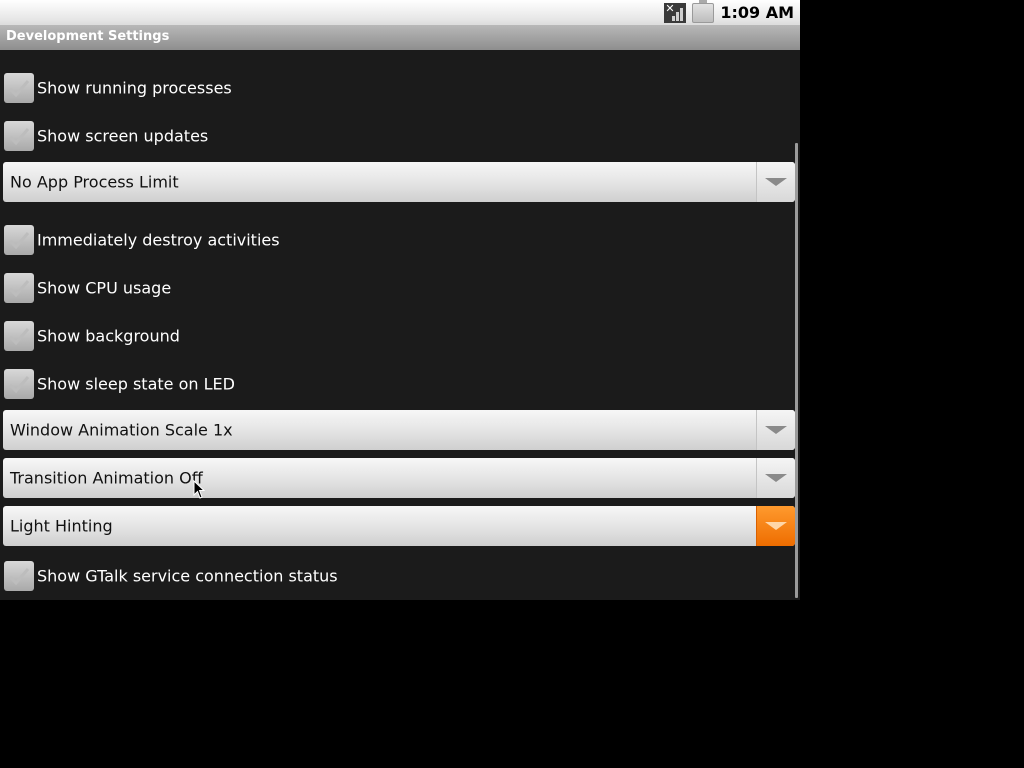 The height and width of the screenshot is (768, 1024). What do you see at coordinates (104, 288) in the screenshot?
I see `show-cpu-usage-label: Show CPU usage` at bounding box center [104, 288].